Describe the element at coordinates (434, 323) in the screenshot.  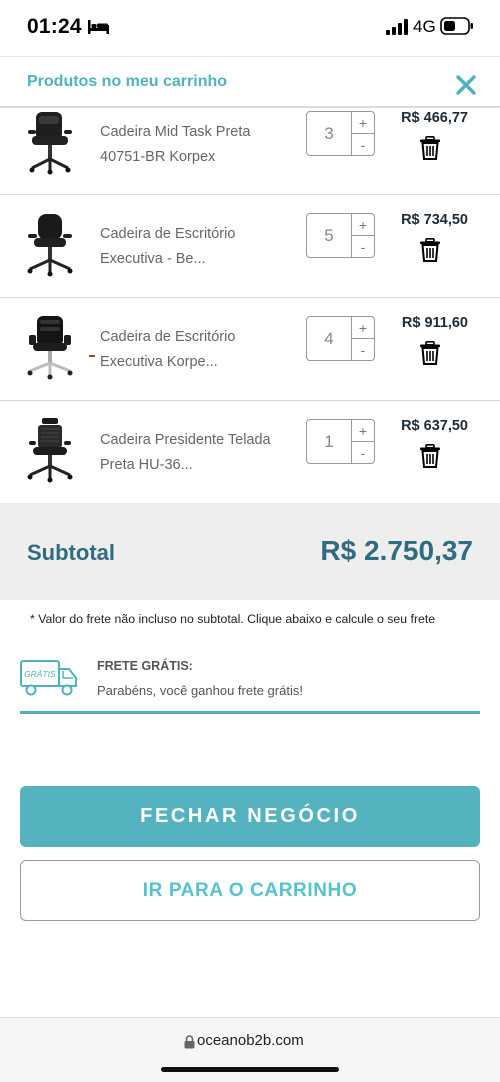
I see `product-price: R$ 911,60` at that location.